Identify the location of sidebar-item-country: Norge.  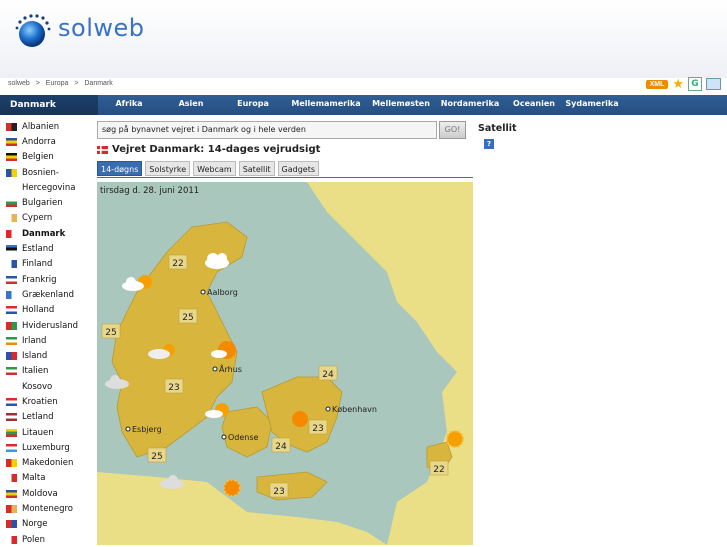
(49, 524).